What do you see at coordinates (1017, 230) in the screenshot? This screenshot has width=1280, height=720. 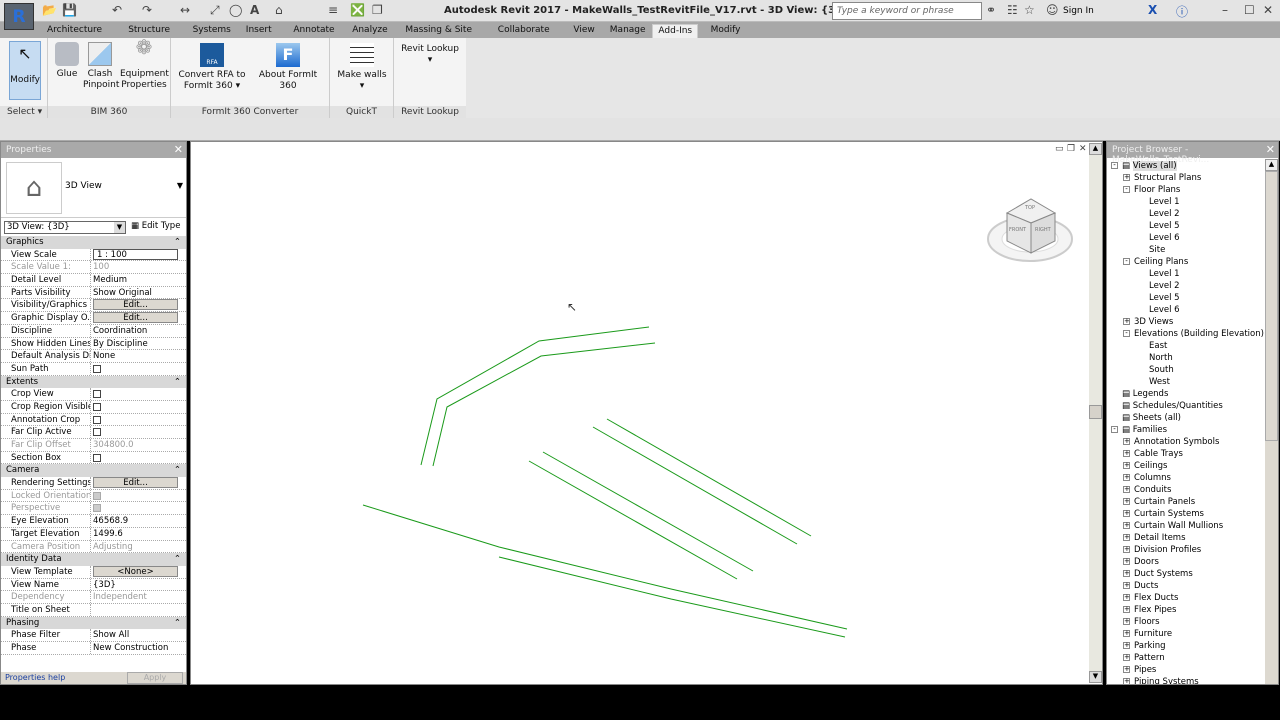 I see `viewcube-front: FRONT` at bounding box center [1017, 230].